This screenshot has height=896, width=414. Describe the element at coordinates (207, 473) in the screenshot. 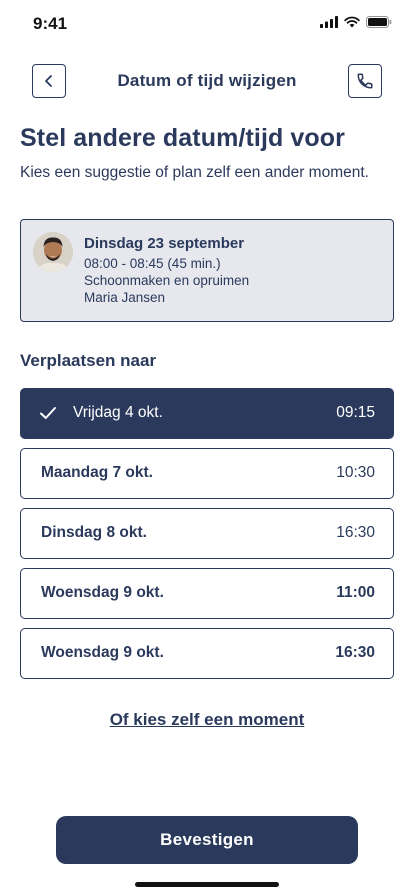

I see `time-slot-option: Maandag 7 okt. 10:30` at that location.